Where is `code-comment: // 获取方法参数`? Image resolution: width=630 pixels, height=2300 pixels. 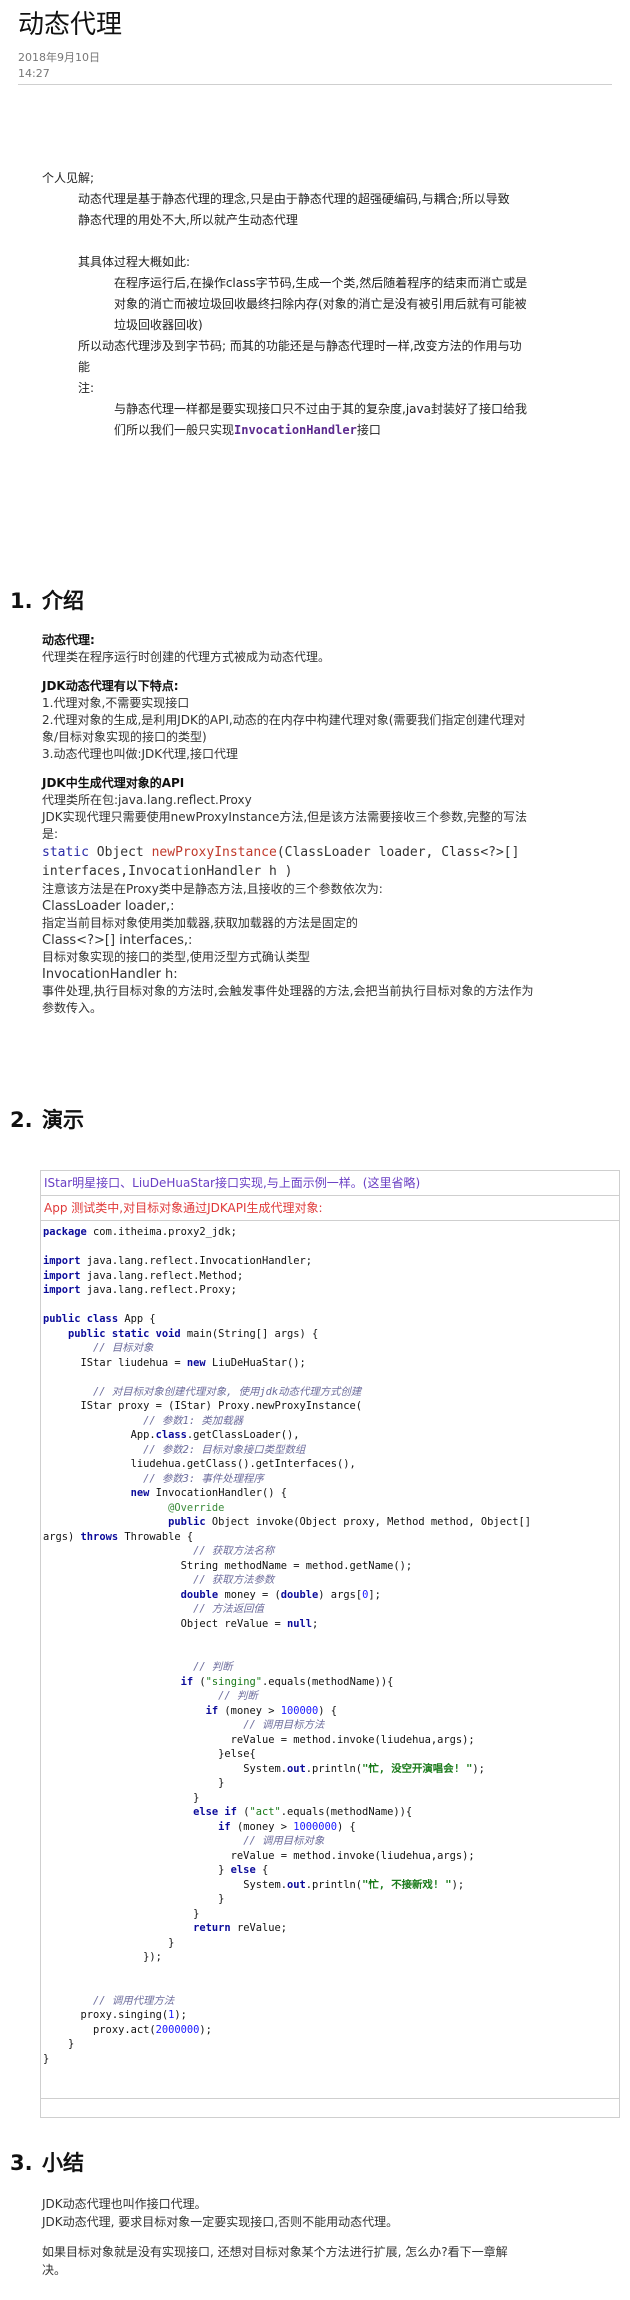 code-comment: // 获取方法参数 is located at coordinates (234, 1580).